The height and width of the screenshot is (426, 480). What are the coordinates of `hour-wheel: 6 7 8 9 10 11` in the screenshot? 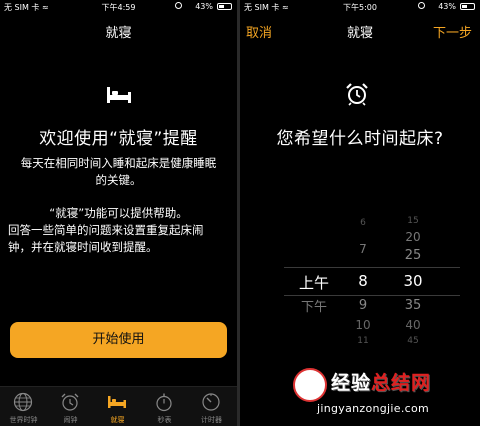 It's located at (363, 280).